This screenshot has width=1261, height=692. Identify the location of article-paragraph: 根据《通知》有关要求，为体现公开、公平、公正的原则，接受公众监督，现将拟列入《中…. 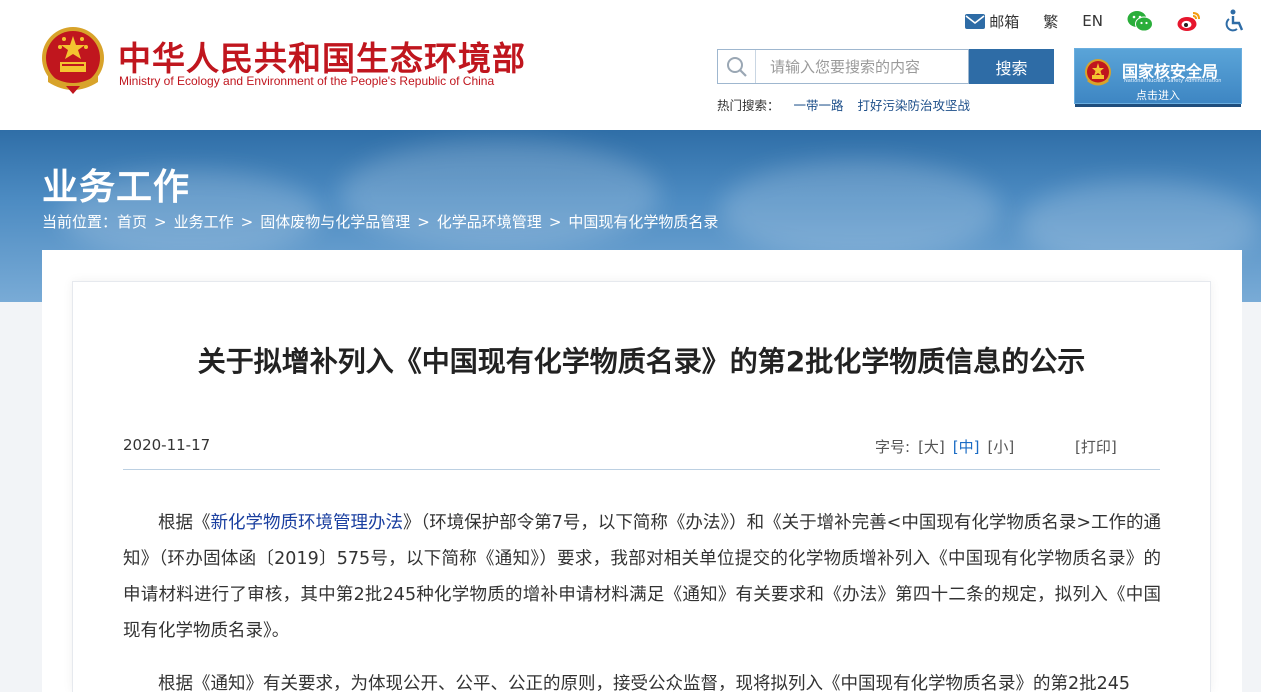
(644, 683).